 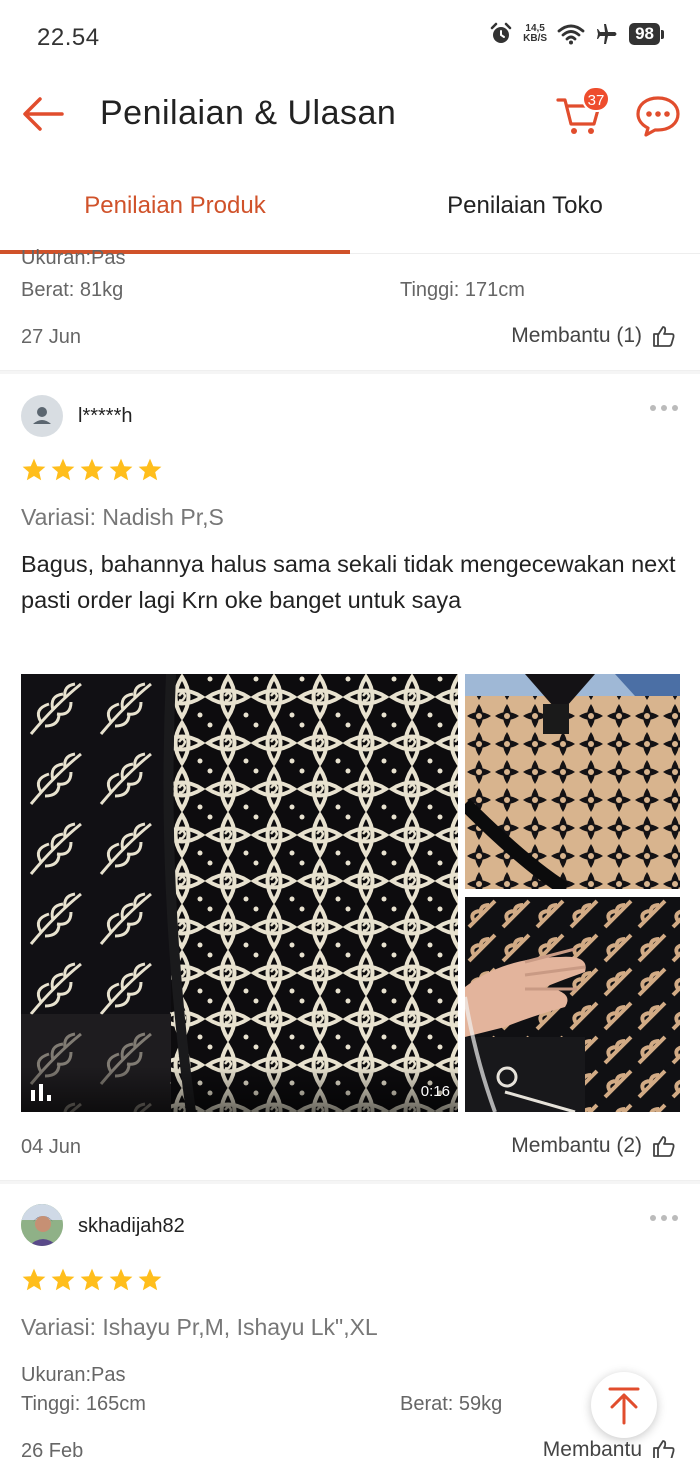 What do you see at coordinates (462, 290) in the screenshot?
I see `prev-review-height: Tinggi: 171cm` at bounding box center [462, 290].